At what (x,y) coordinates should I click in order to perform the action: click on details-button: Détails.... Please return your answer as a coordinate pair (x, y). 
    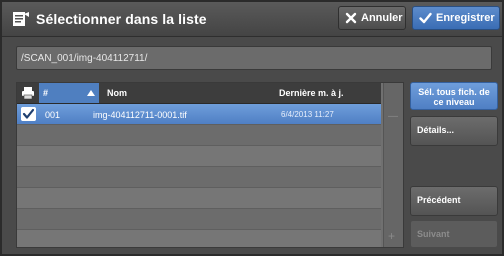
    Looking at the image, I should click on (454, 131).